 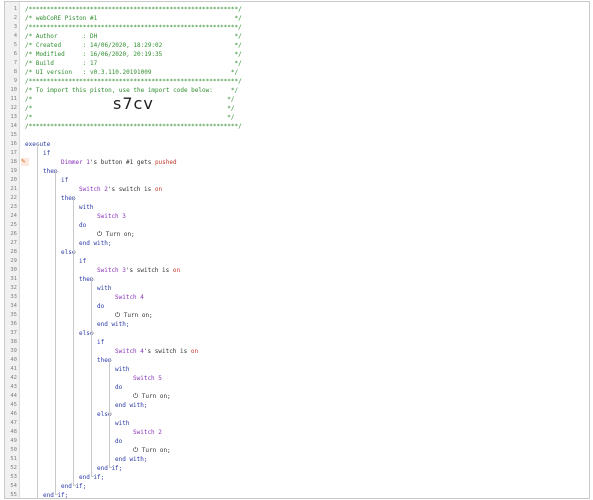 What do you see at coordinates (297, 45) in the screenshot?
I see `code-line: 5 /* Created : 14/06/2020, 18:29:02 */` at bounding box center [297, 45].